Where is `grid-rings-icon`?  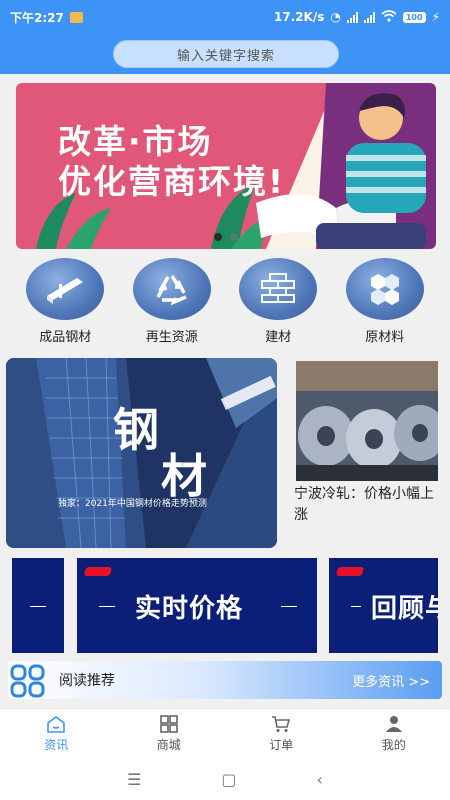 grid-rings-icon is located at coordinates (27, 681).